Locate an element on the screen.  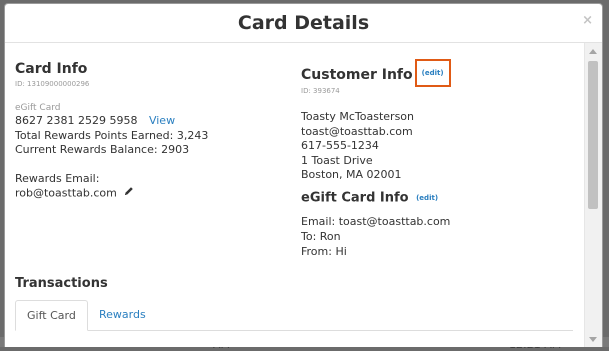
current-balance: Current Rewards Balance: 2903 is located at coordinates (102, 150).